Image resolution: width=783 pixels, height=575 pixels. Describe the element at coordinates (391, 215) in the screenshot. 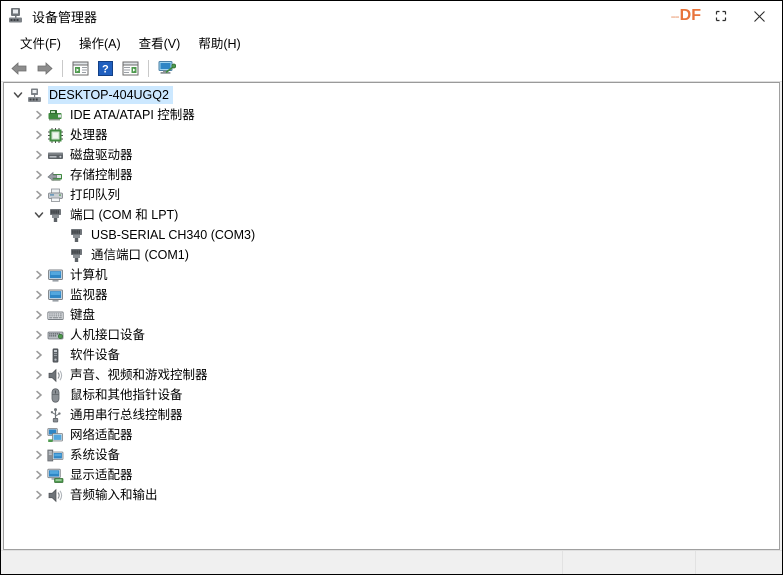

I see `tree-row-ports: 端口 (COM 和 LPT)` at that location.